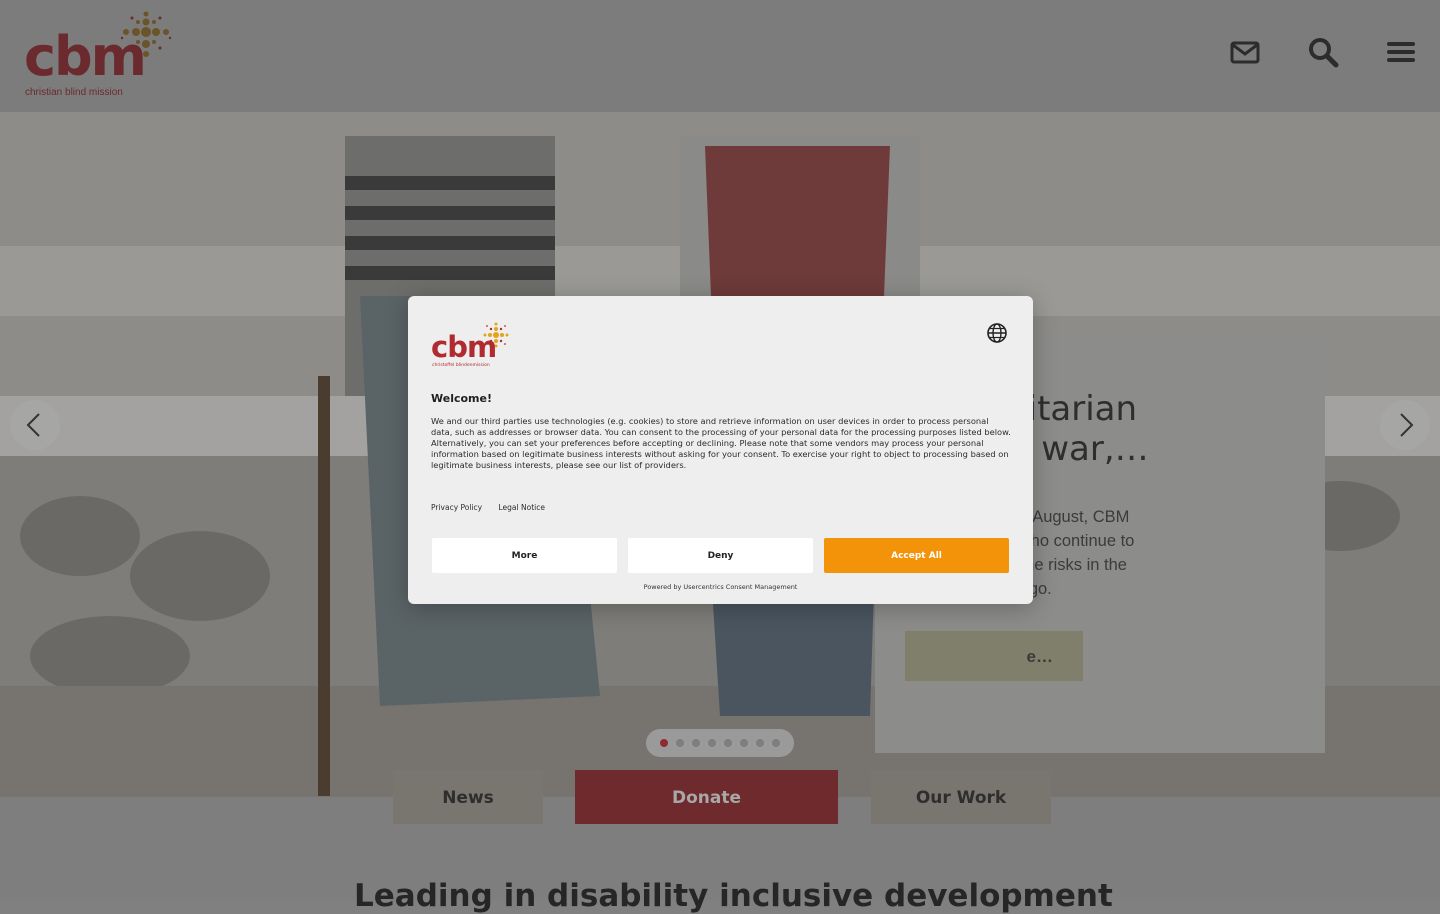 This screenshot has height=914, width=1440. Describe the element at coordinates (461, 398) in the screenshot. I see `consent-title: Welcome!` at that location.